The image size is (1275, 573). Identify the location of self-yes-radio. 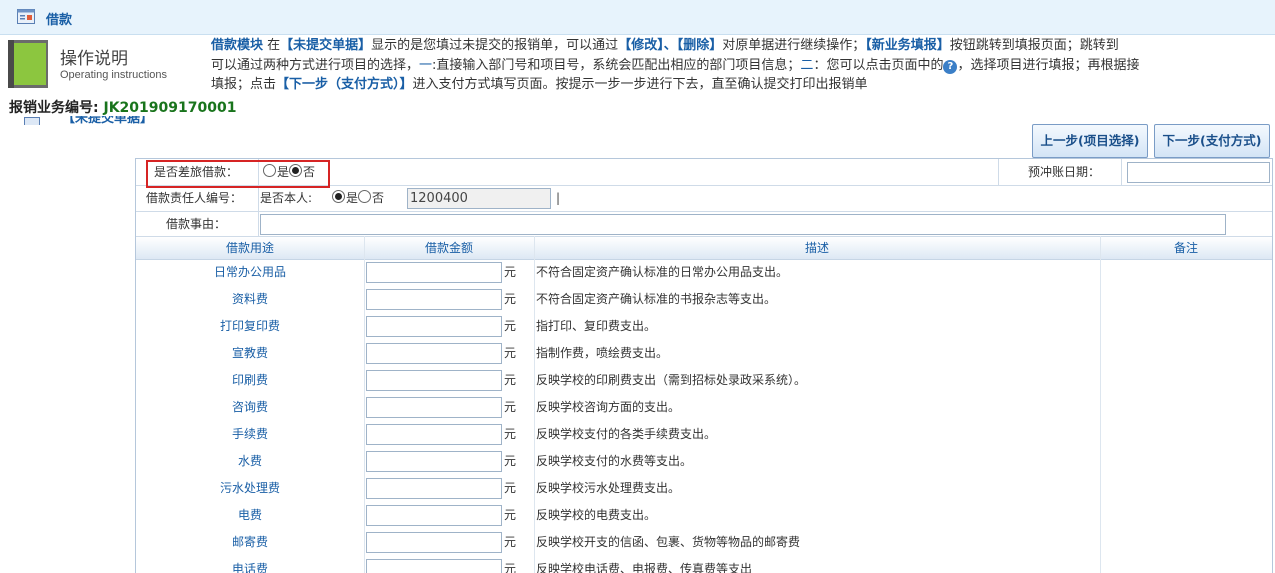
(338, 196).